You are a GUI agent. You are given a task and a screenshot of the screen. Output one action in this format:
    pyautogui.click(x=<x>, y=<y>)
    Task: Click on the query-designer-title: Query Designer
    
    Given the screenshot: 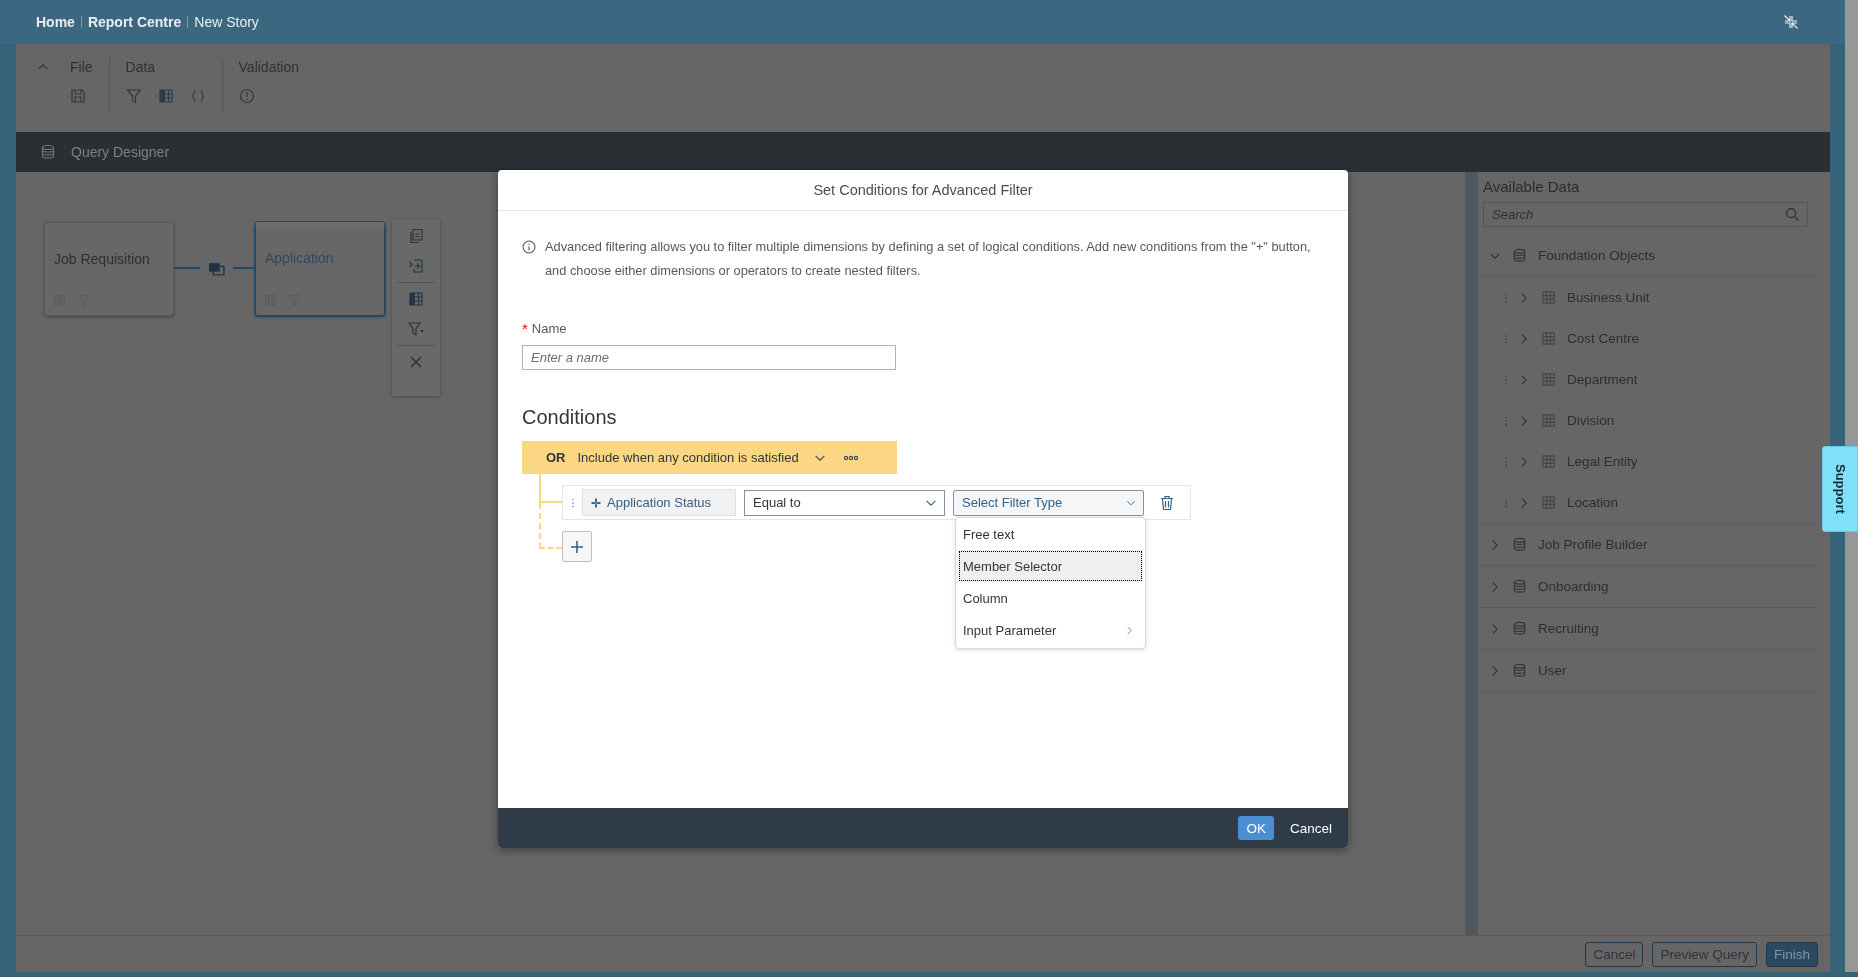 What is the action you would take?
    pyautogui.click(x=120, y=152)
    